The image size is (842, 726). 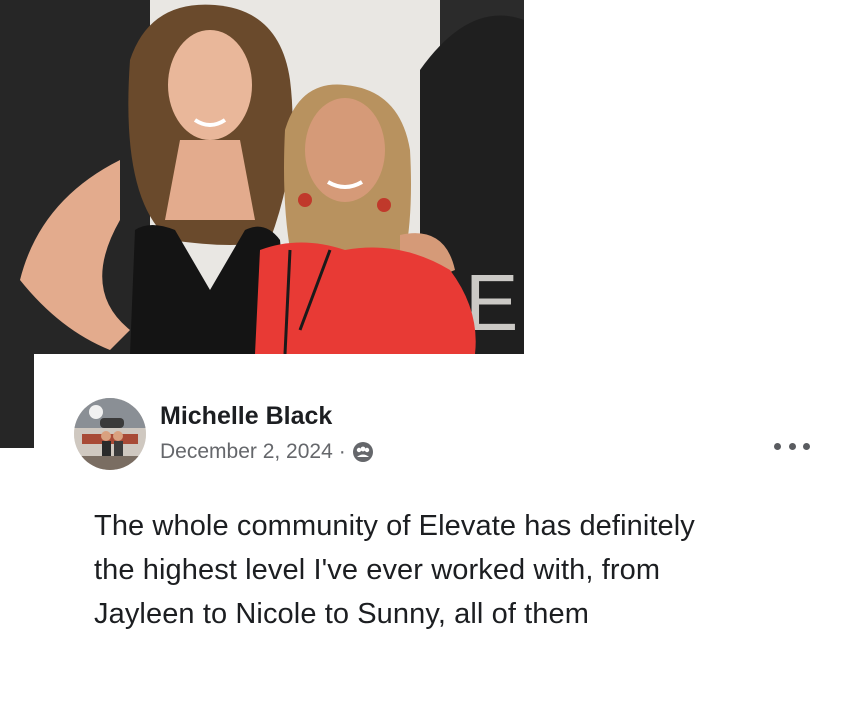 What do you see at coordinates (246, 452) in the screenshot?
I see `post-date: December 2, 2024` at bounding box center [246, 452].